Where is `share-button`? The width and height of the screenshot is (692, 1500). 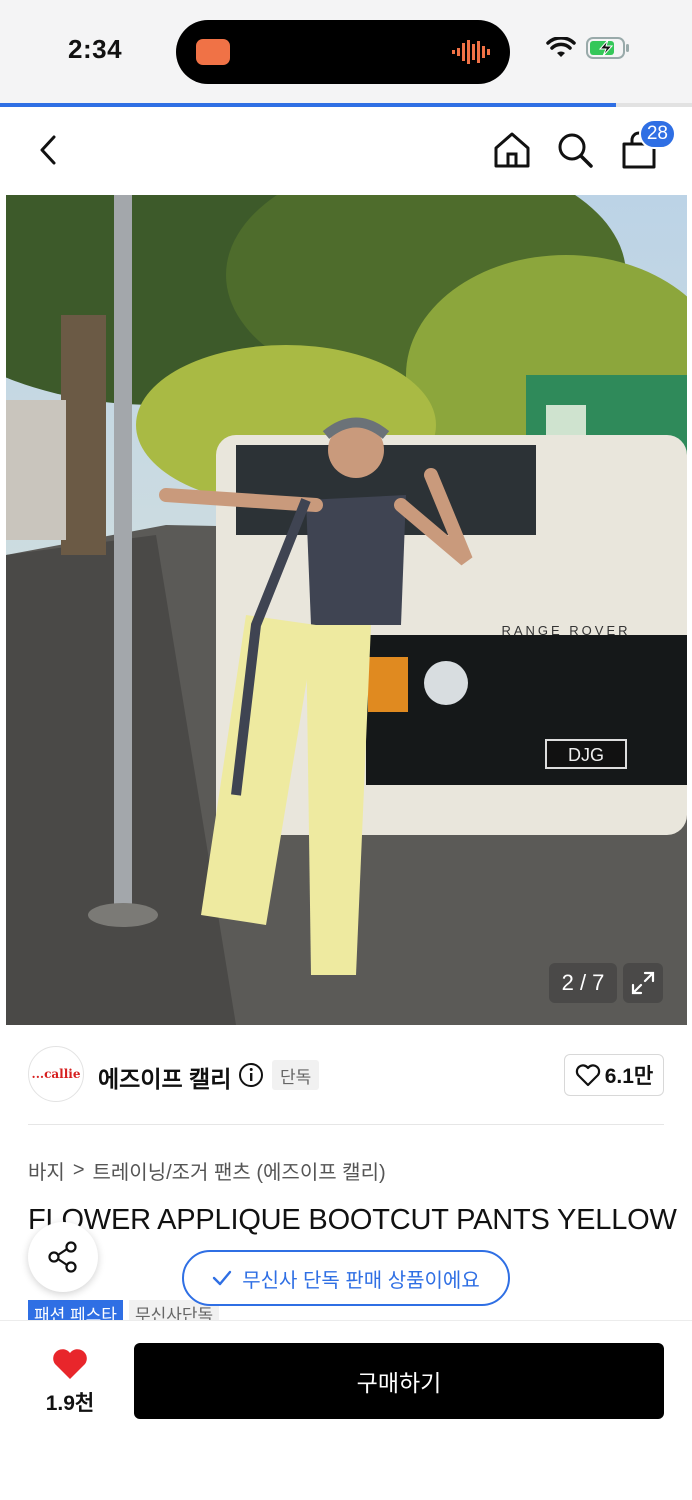
share-button is located at coordinates (63, 1257).